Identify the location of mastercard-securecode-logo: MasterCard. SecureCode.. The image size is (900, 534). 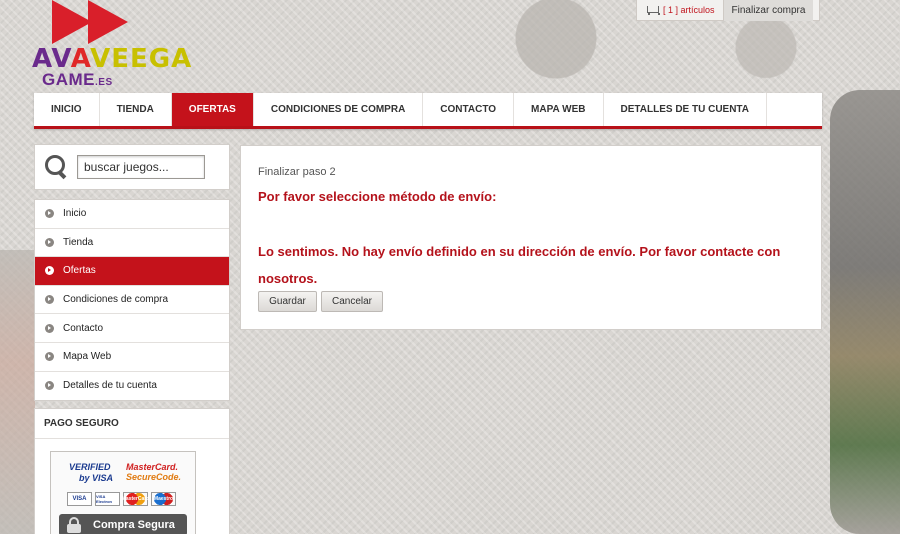
(154, 472).